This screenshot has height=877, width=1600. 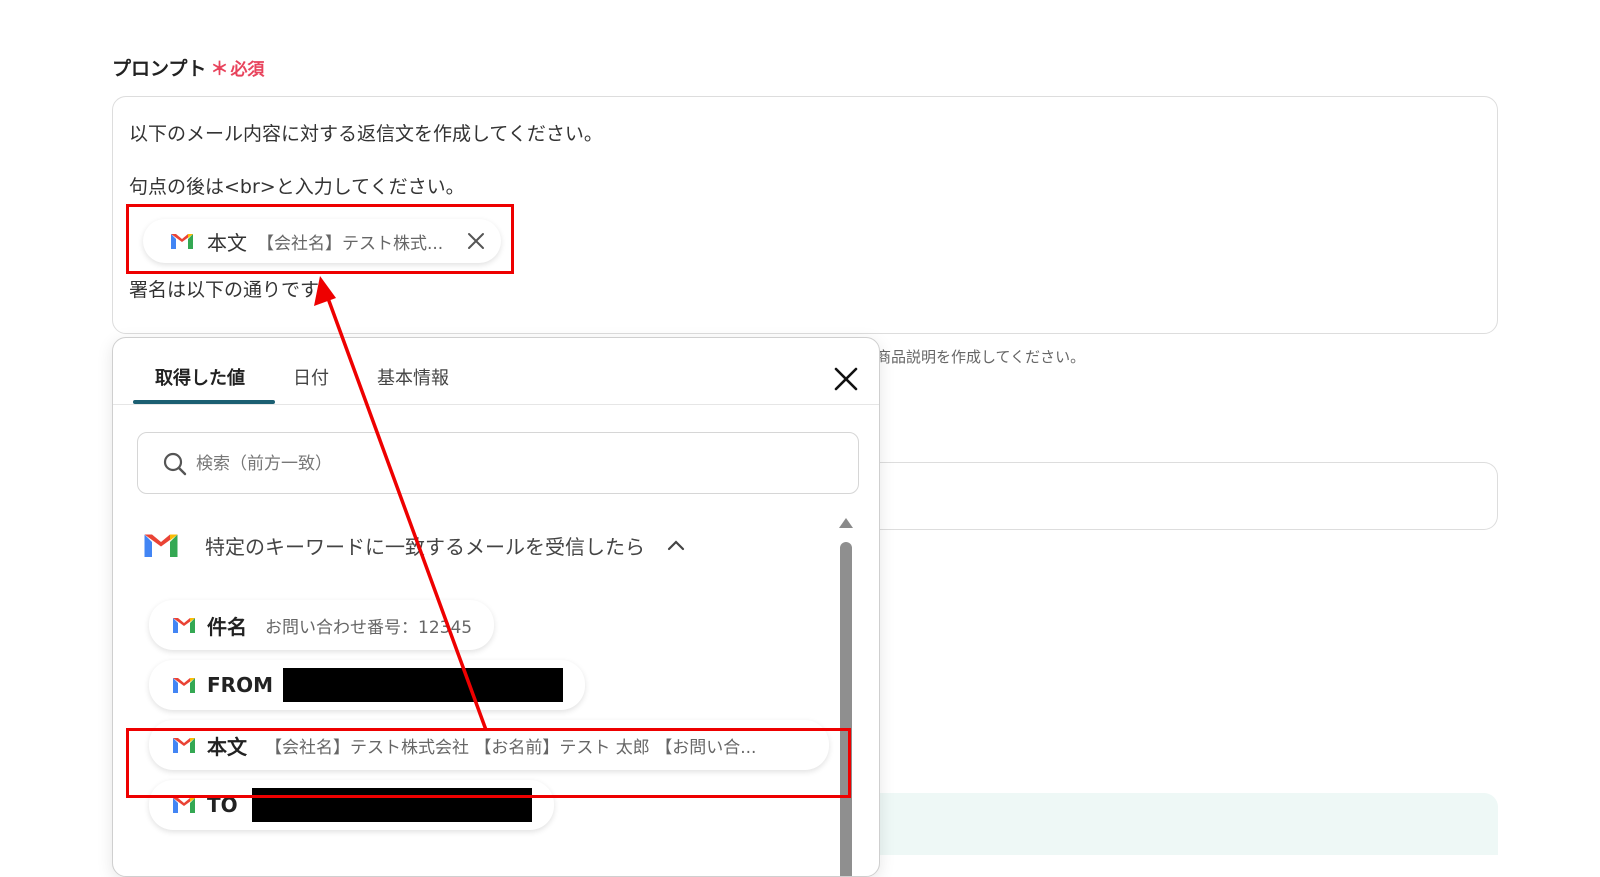 What do you see at coordinates (369, 627) in the screenshot?
I see `item-value: お問い合わせ番号：12345` at bounding box center [369, 627].